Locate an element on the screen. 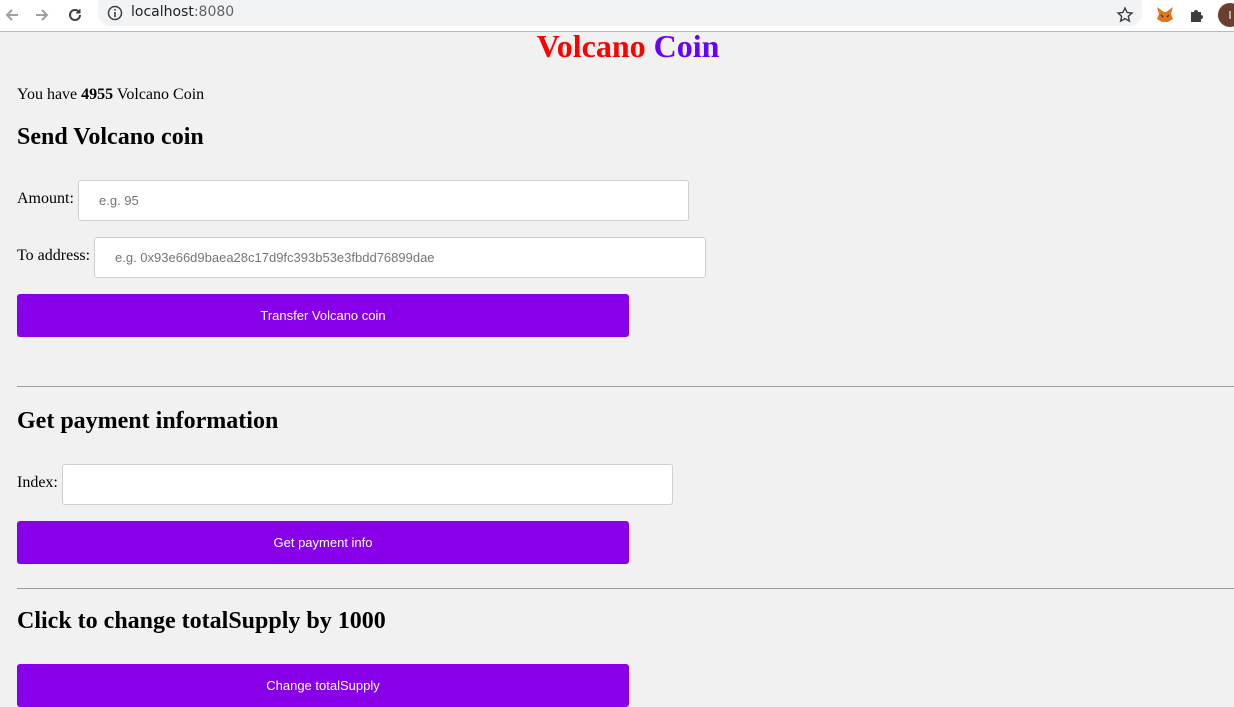 The width and height of the screenshot is (1234, 707). amount-input: e.g. 95 is located at coordinates (383, 200).